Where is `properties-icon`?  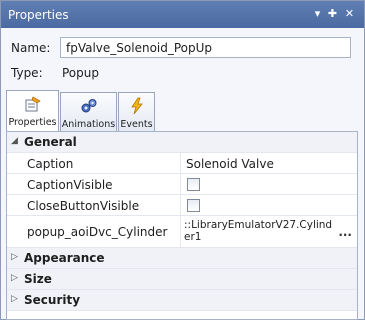 properties-icon is located at coordinates (33, 104).